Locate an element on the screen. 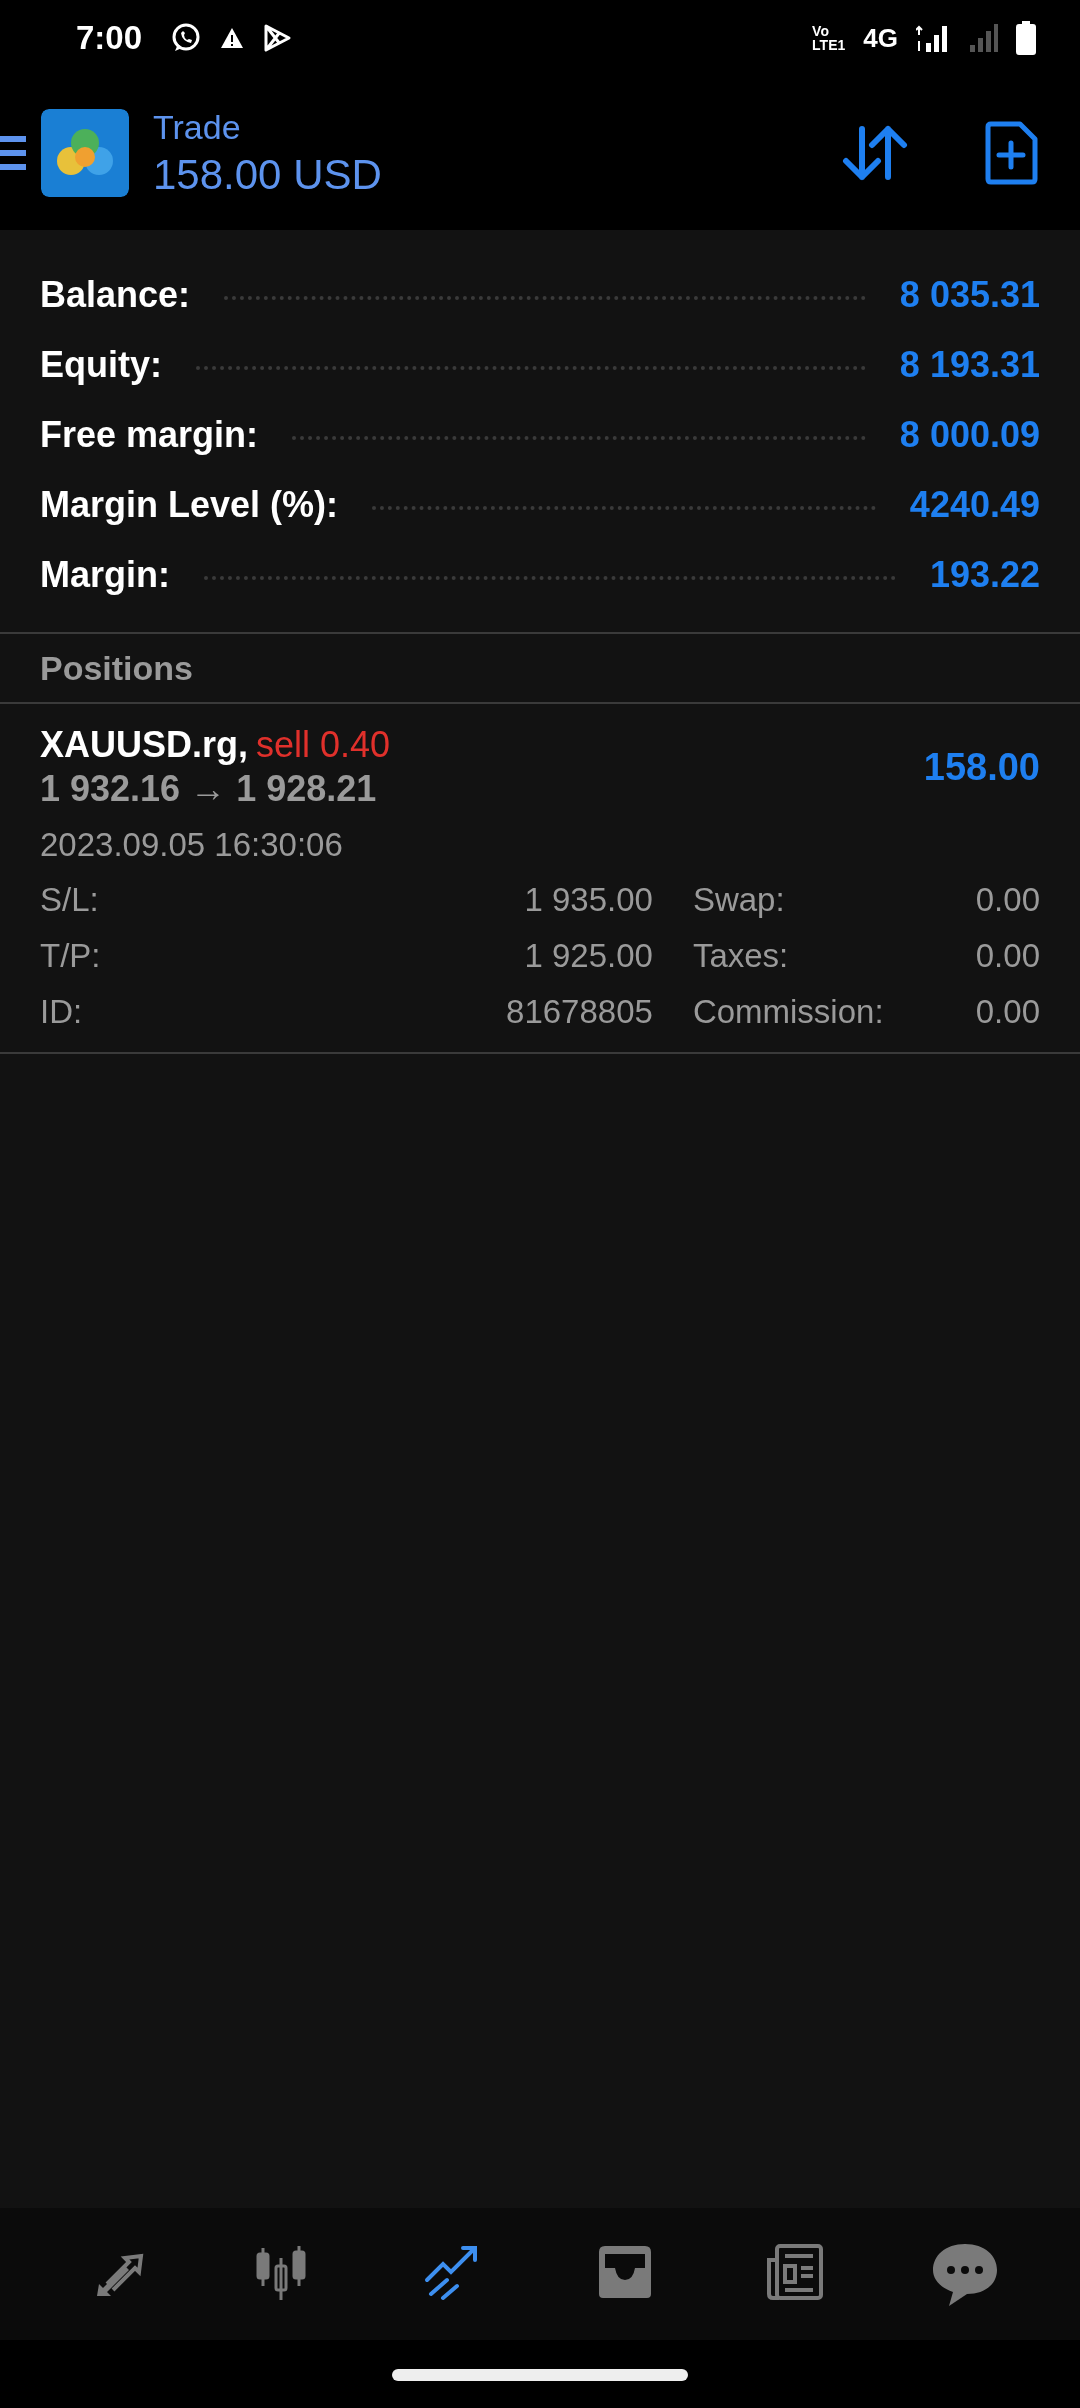 This screenshot has width=1080, height=2408. detail-label: Taxes: is located at coordinates (741, 956).